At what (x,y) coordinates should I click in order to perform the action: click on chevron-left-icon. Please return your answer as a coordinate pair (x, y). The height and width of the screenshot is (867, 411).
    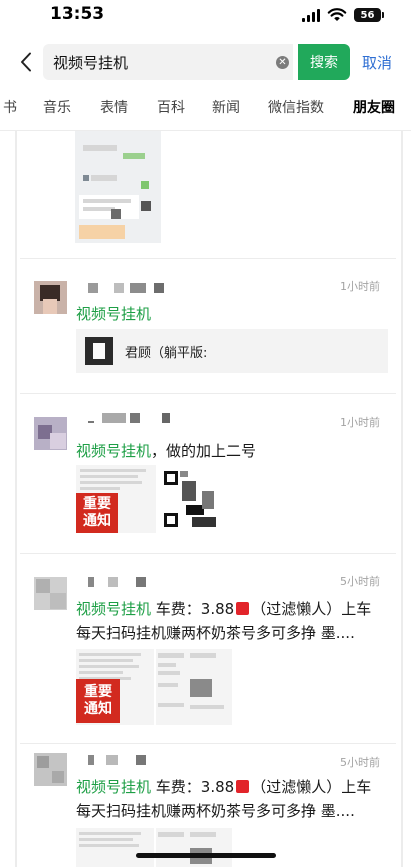
    Looking at the image, I should click on (26, 62).